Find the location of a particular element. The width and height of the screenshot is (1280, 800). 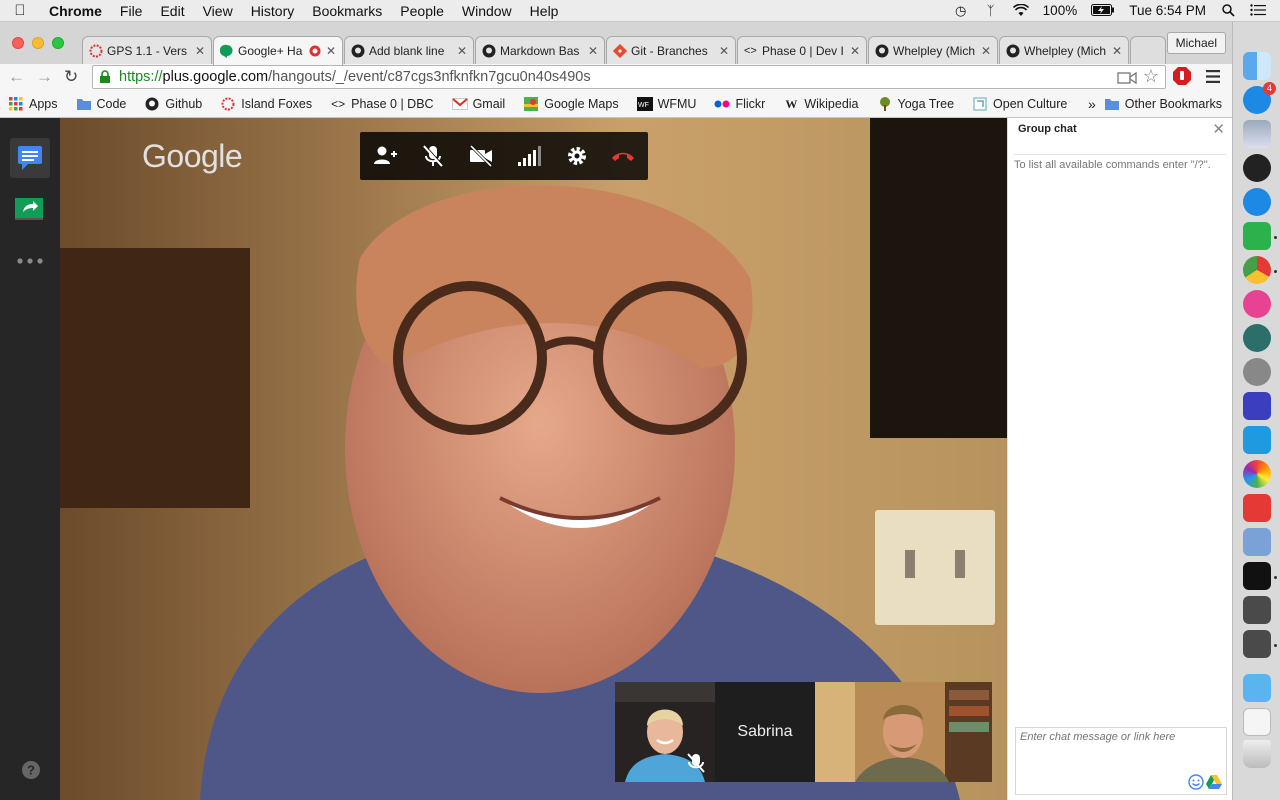

bookmark-wikipedia: W Wikipedia is located at coordinates (820, 104).